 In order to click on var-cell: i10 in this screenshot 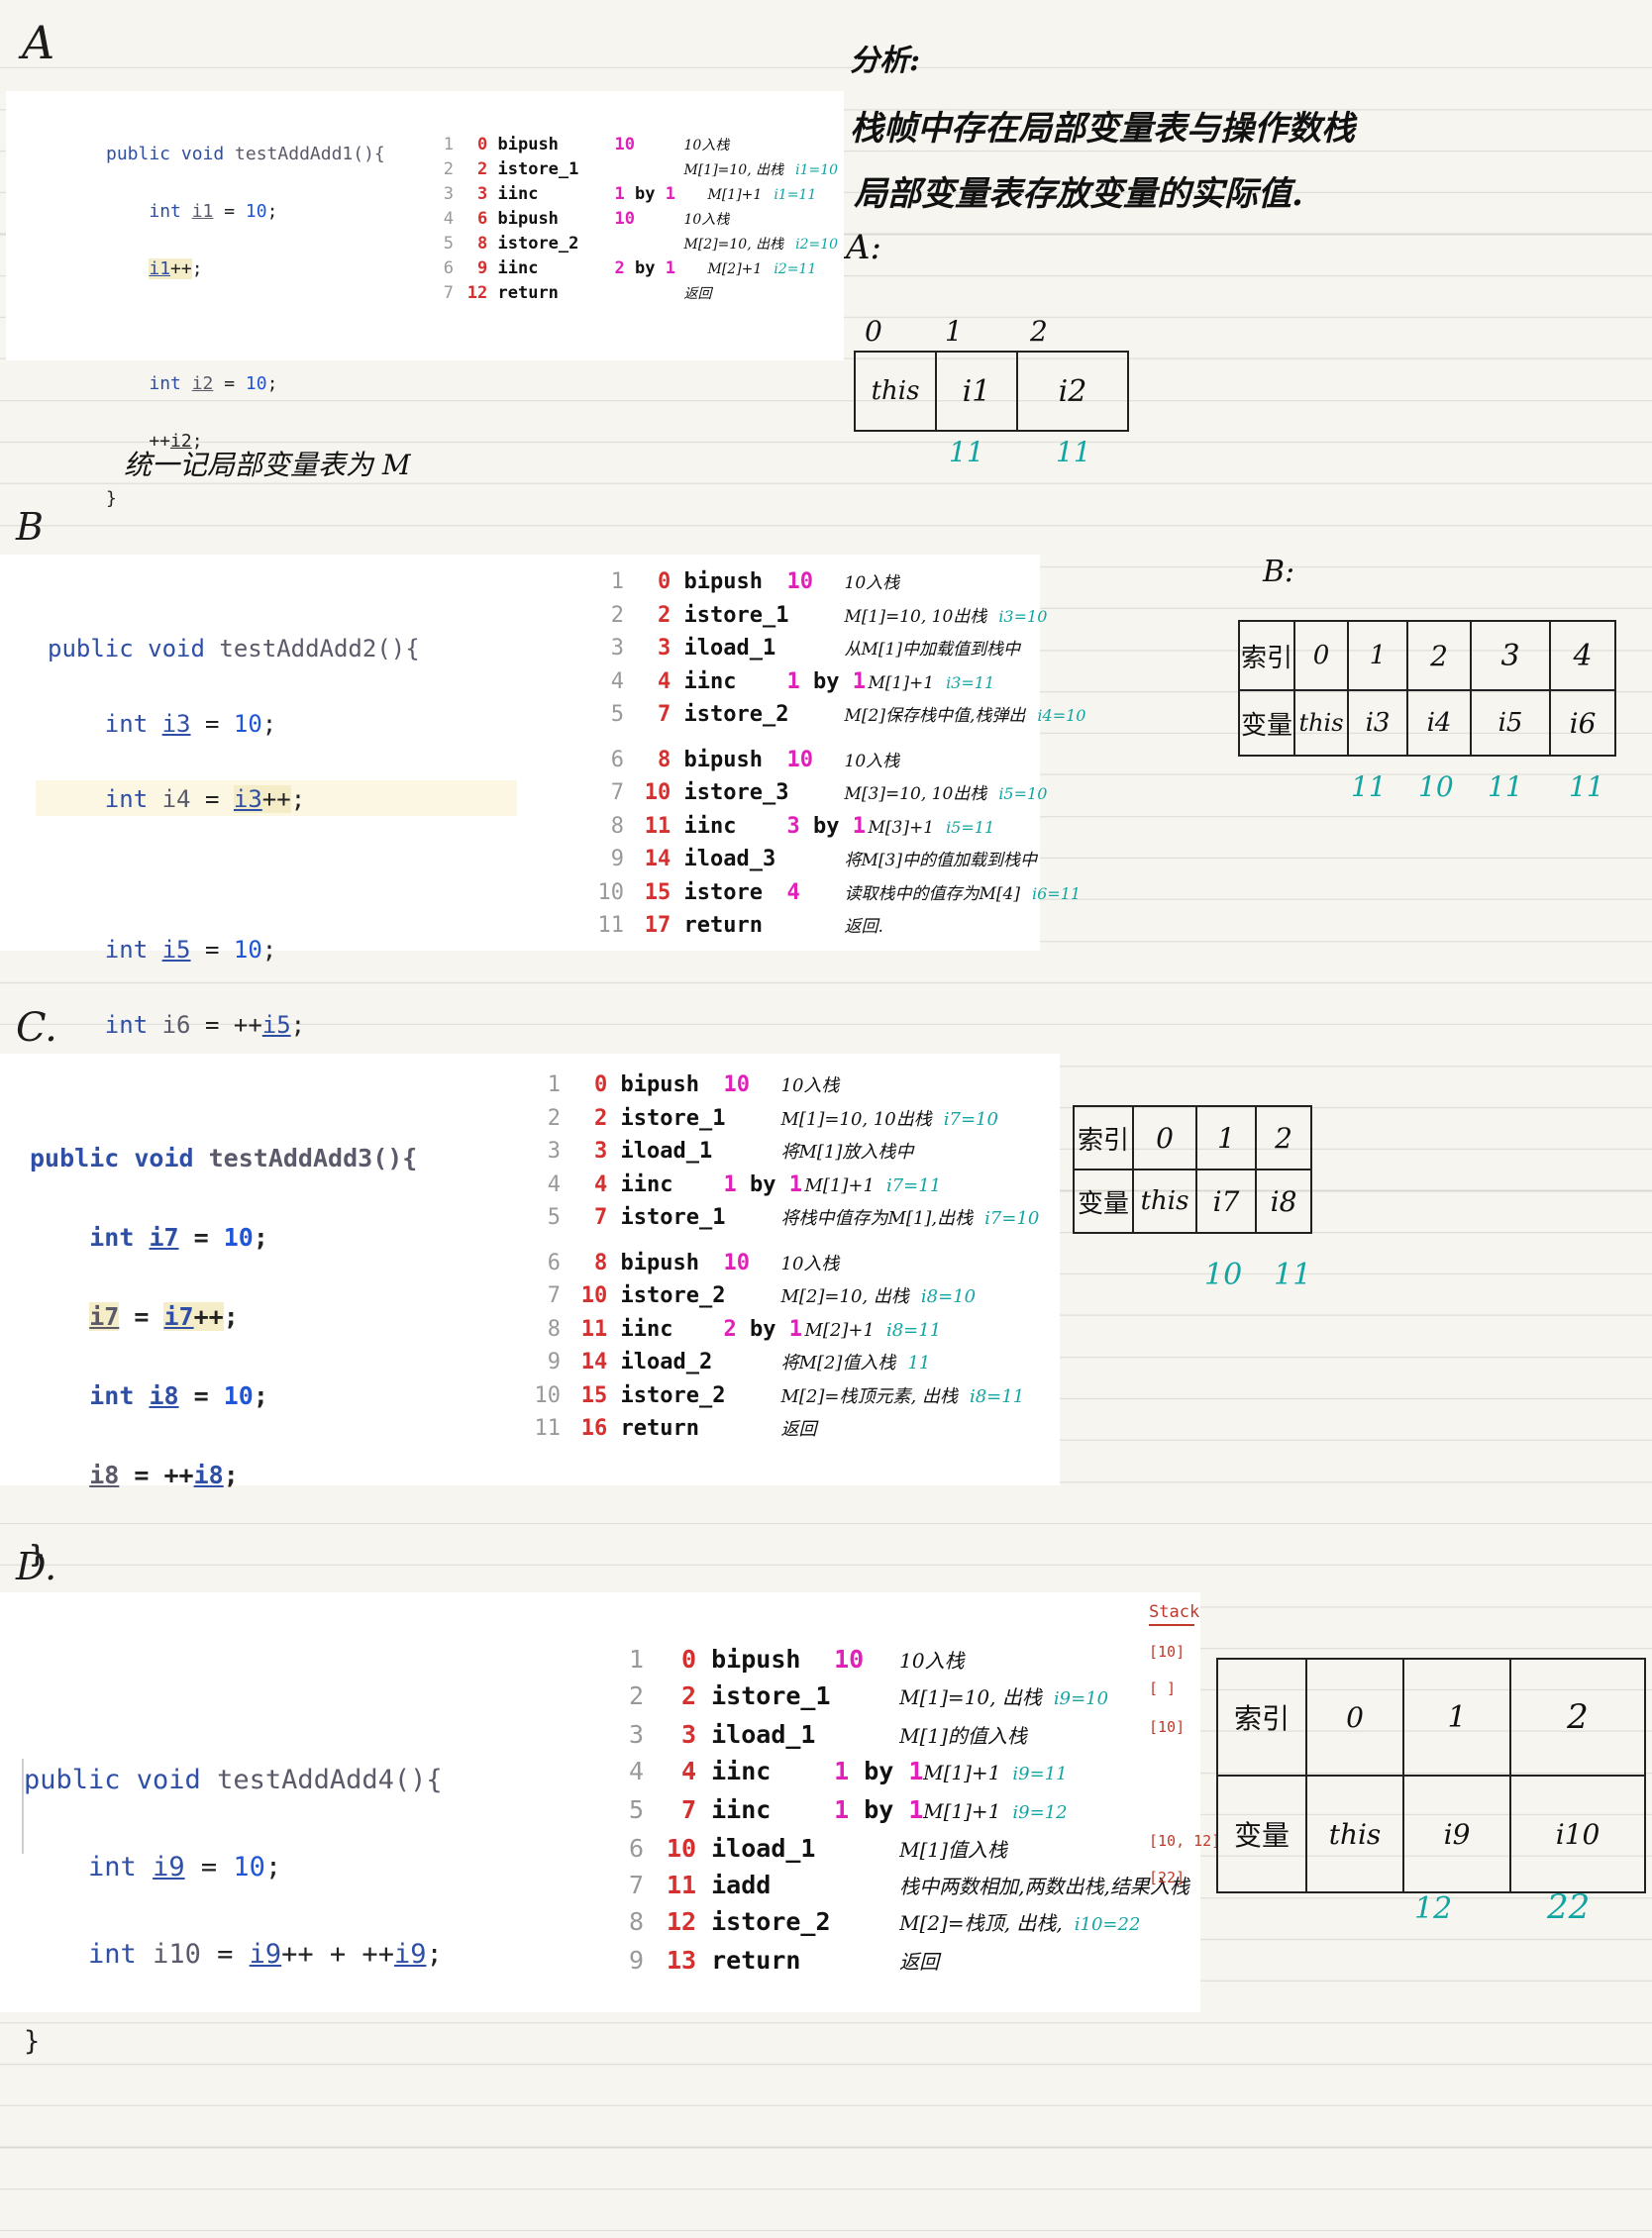, I will do `click(1577, 1834)`.